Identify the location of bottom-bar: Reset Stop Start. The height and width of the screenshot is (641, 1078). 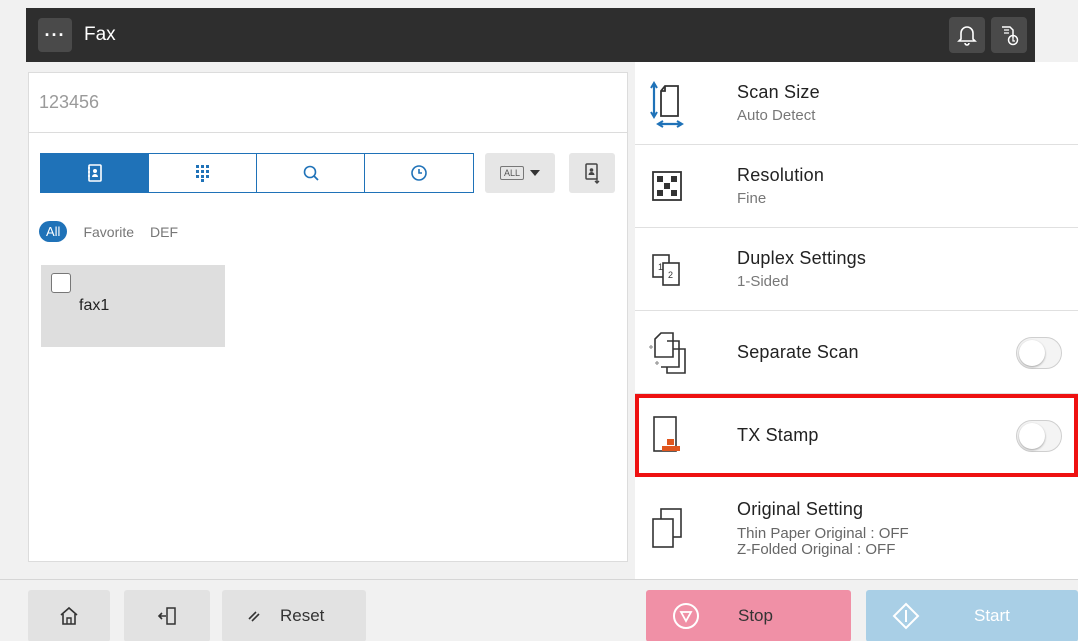
(539, 610).